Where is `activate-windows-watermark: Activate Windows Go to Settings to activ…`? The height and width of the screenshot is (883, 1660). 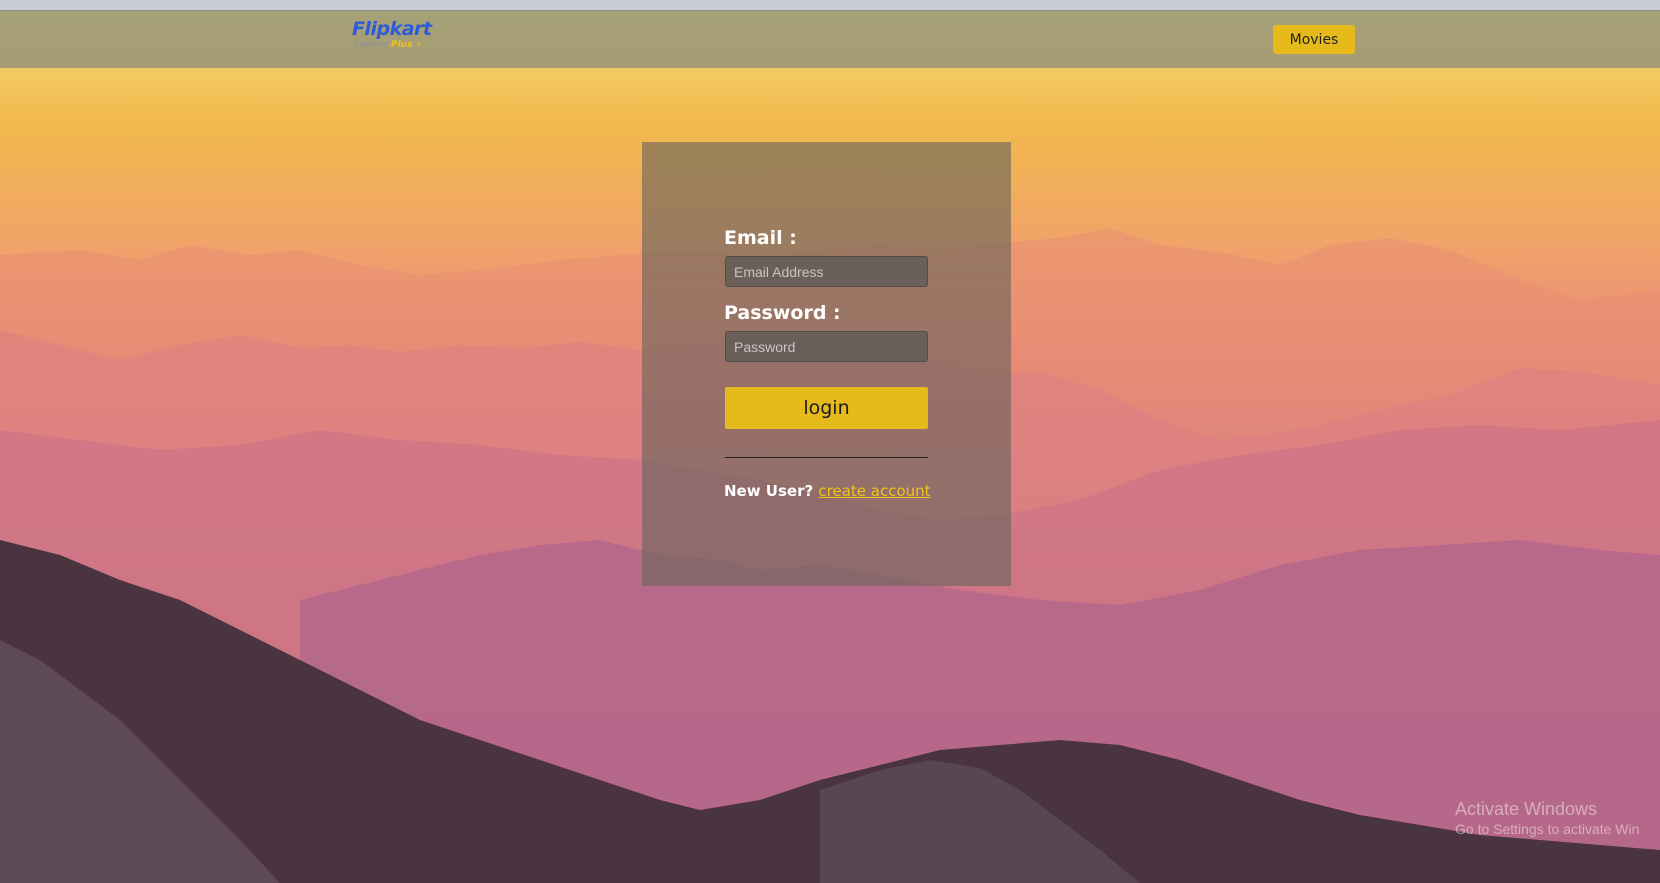 activate-windows-watermark: Activate Windows Go to Settings to activ… is located at coordinates (1547, 818).